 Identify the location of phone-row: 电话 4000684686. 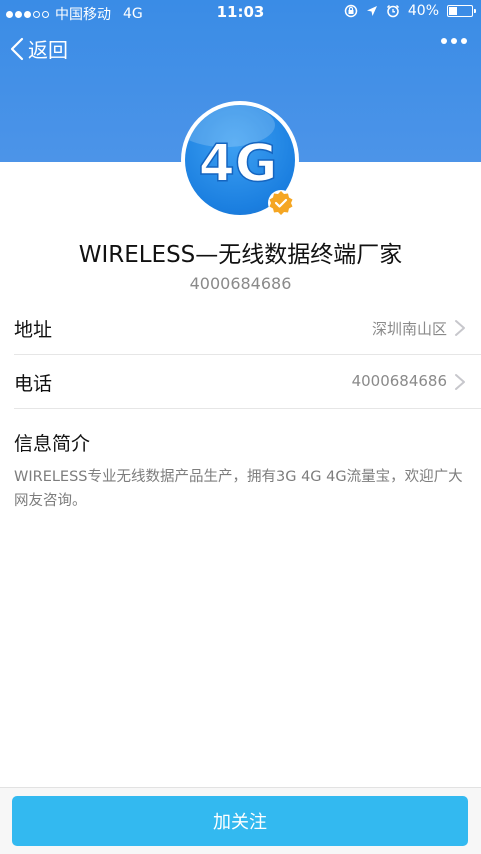
(247, 382).